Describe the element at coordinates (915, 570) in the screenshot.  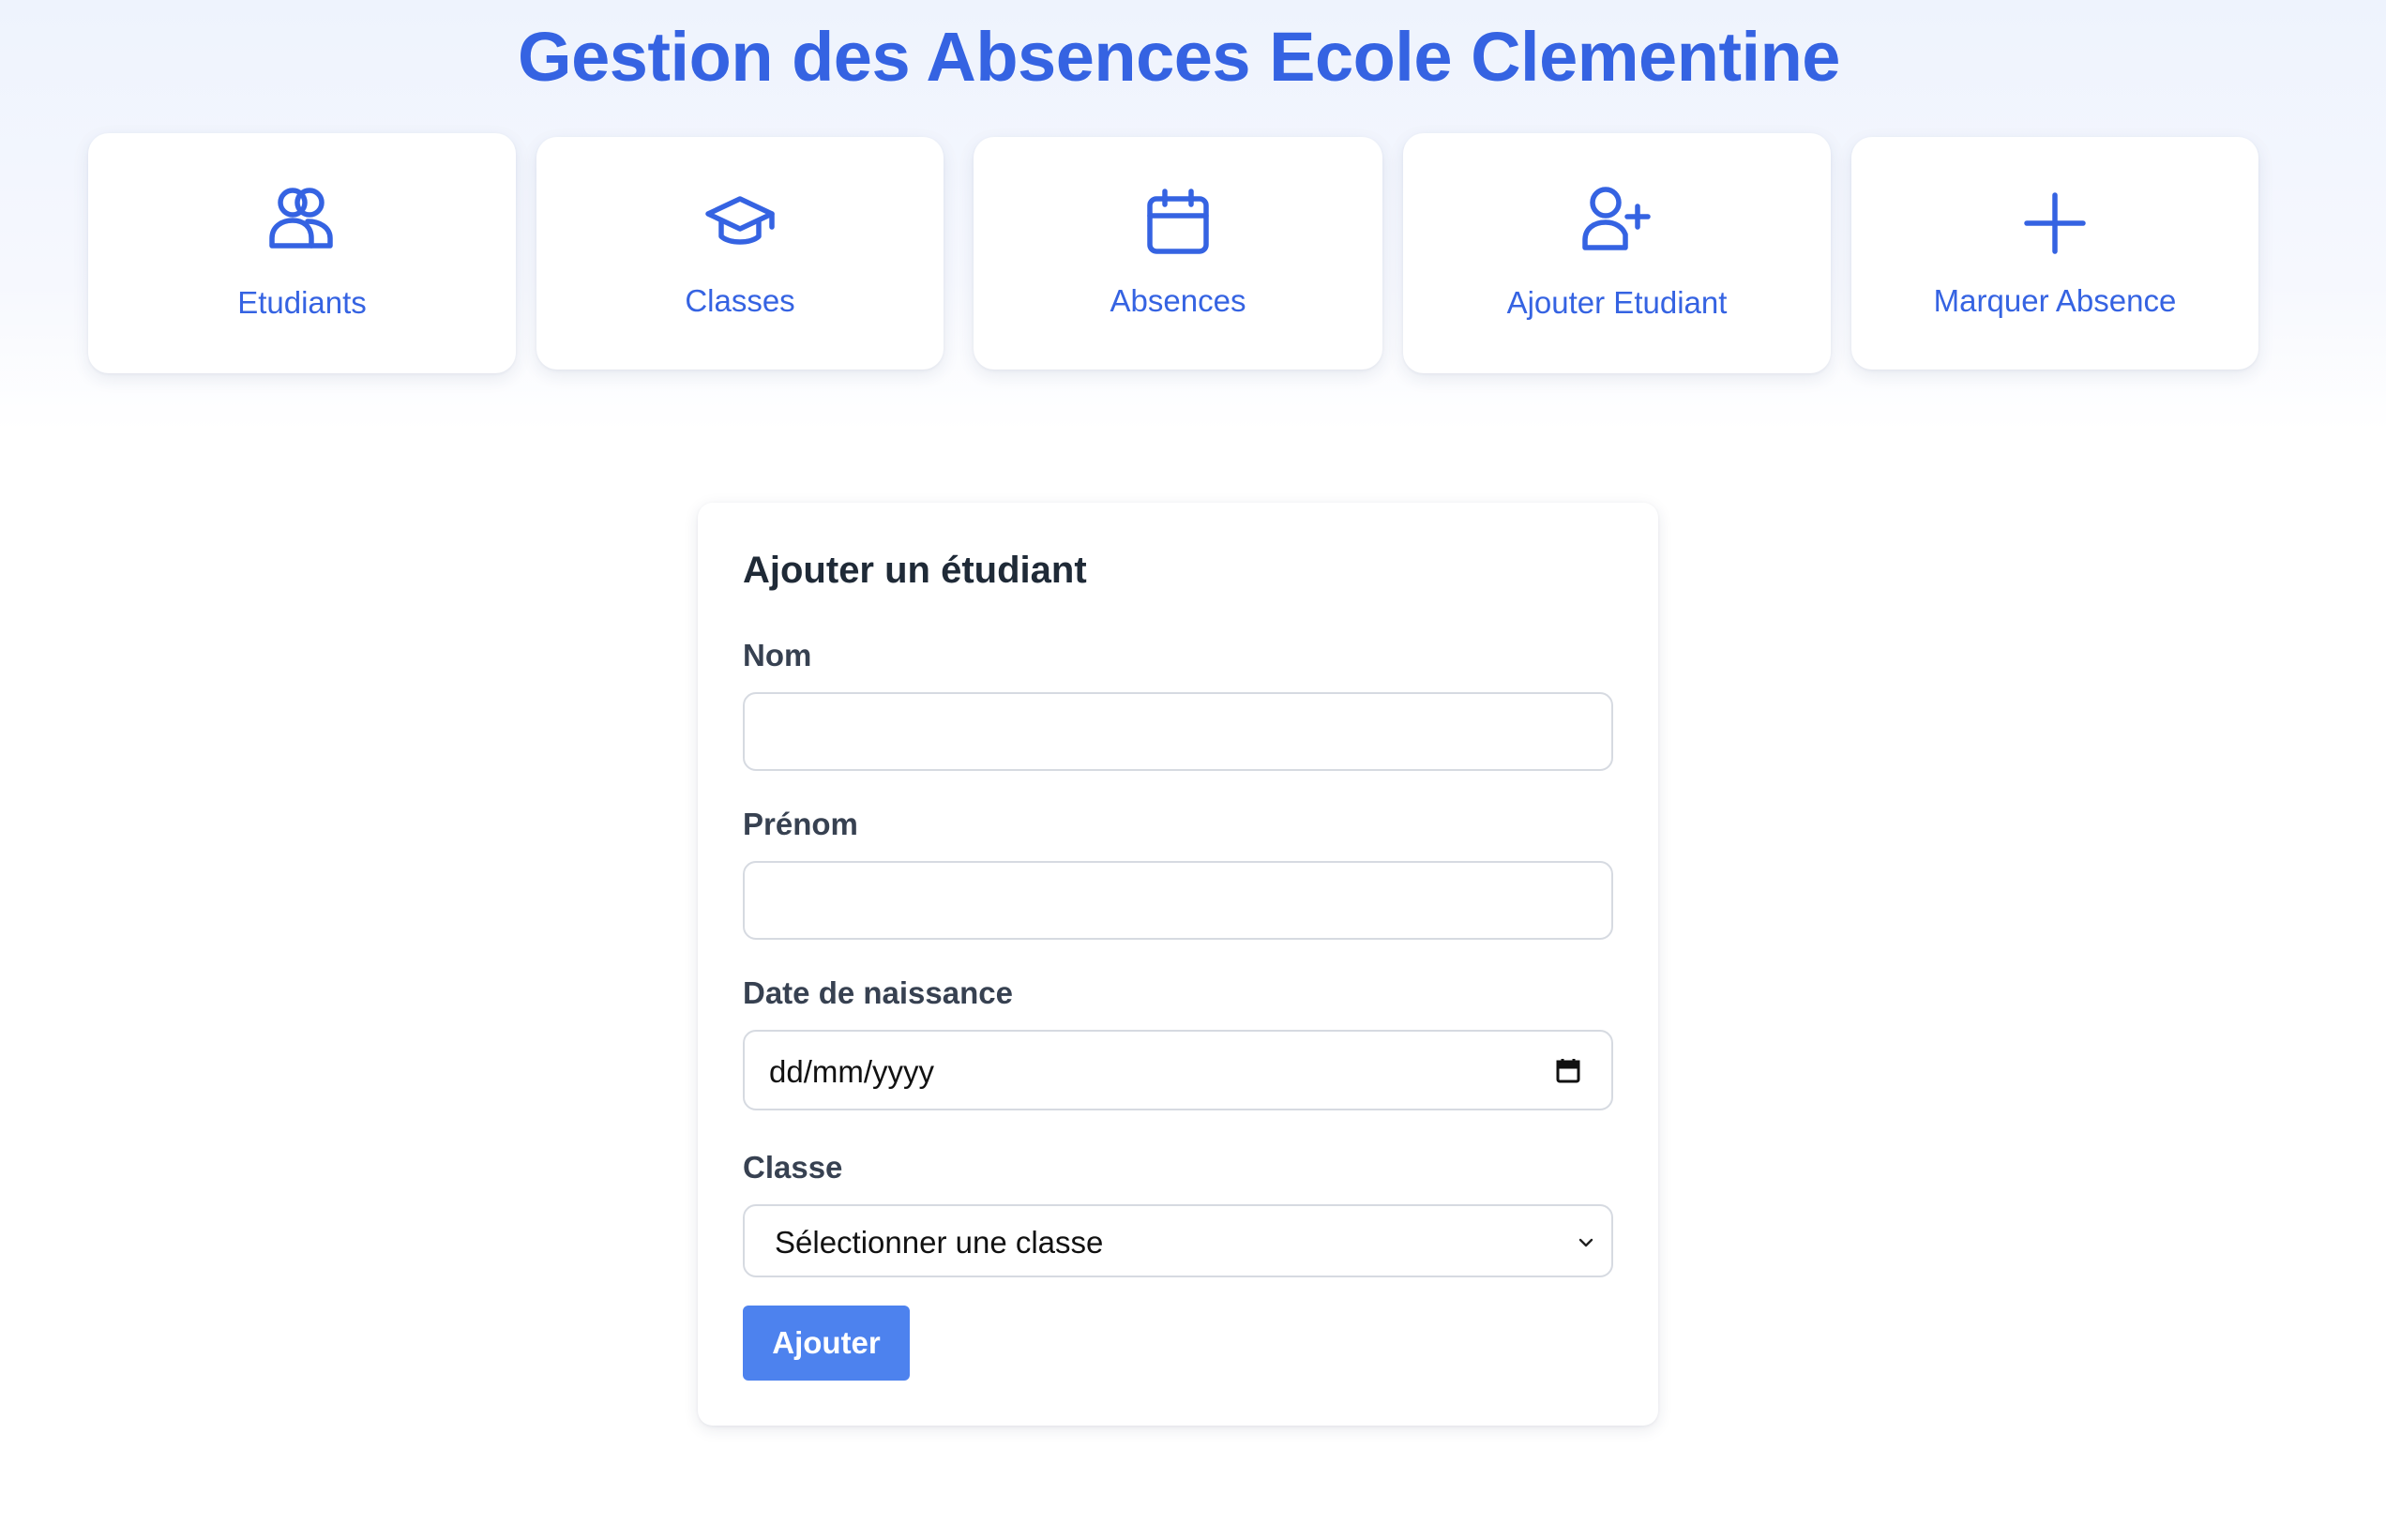
I see `form-title: Ajouter un étudiant` at that location.